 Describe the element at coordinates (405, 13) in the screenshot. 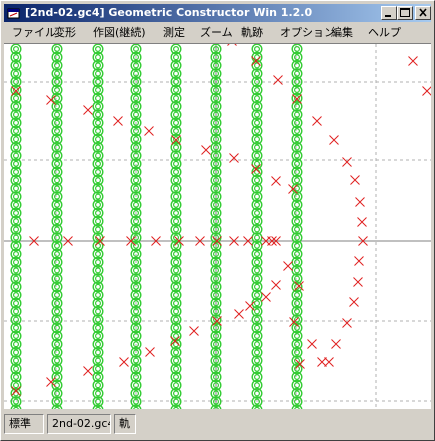

I see `maximize-button` at that location.